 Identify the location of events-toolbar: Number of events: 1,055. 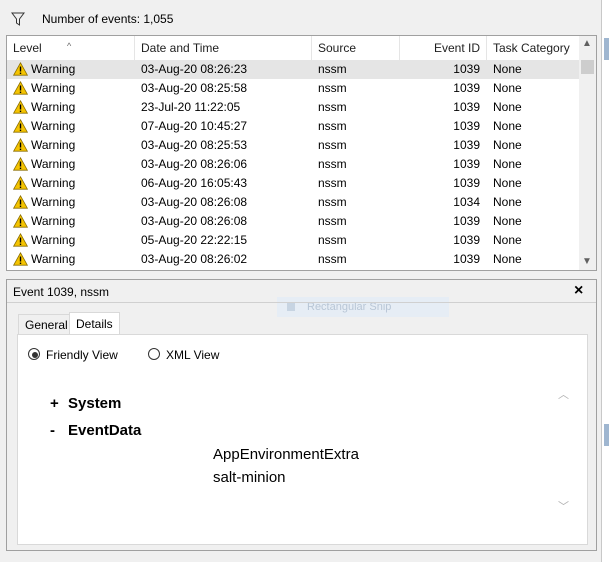
(300, 19).